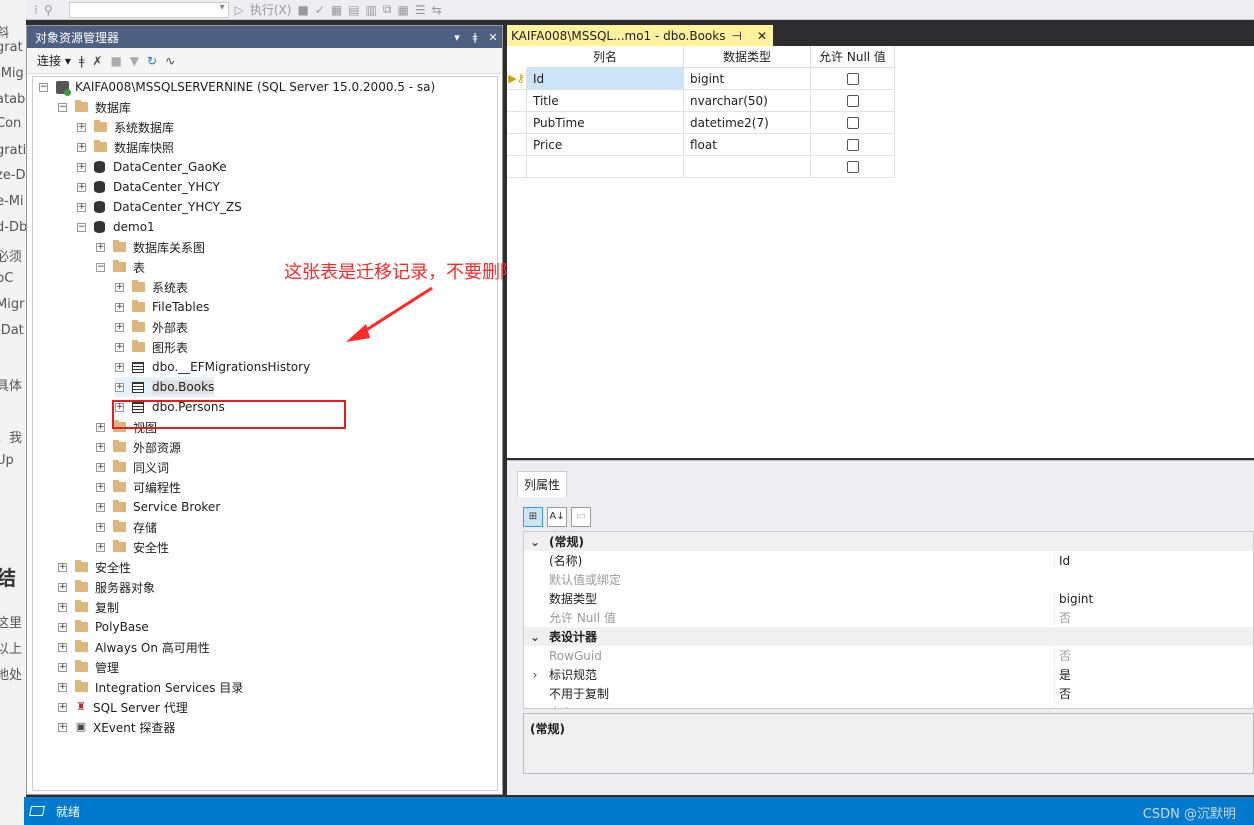 This screenshot has height=825, width=1254. I want to click on toolbar-icon: ☰, so click(420, 10).